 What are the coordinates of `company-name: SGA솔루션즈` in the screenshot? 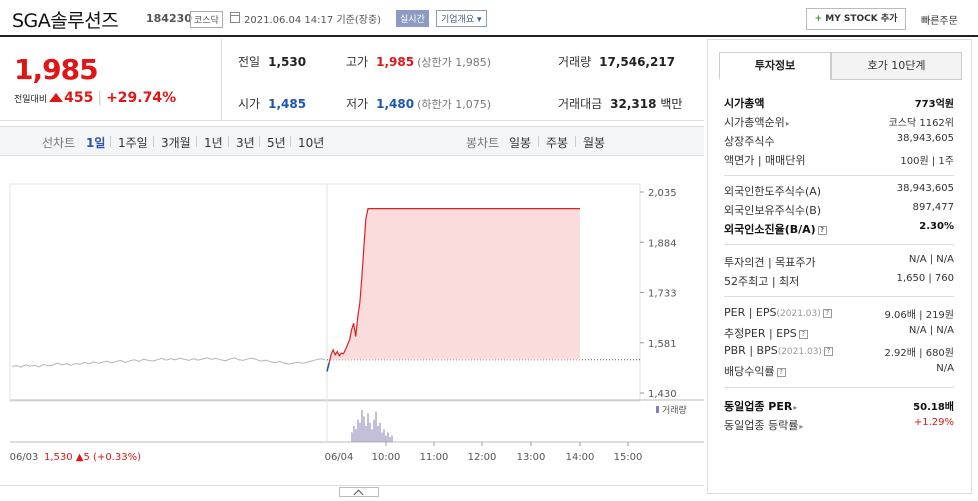 It's located at (65, 21).